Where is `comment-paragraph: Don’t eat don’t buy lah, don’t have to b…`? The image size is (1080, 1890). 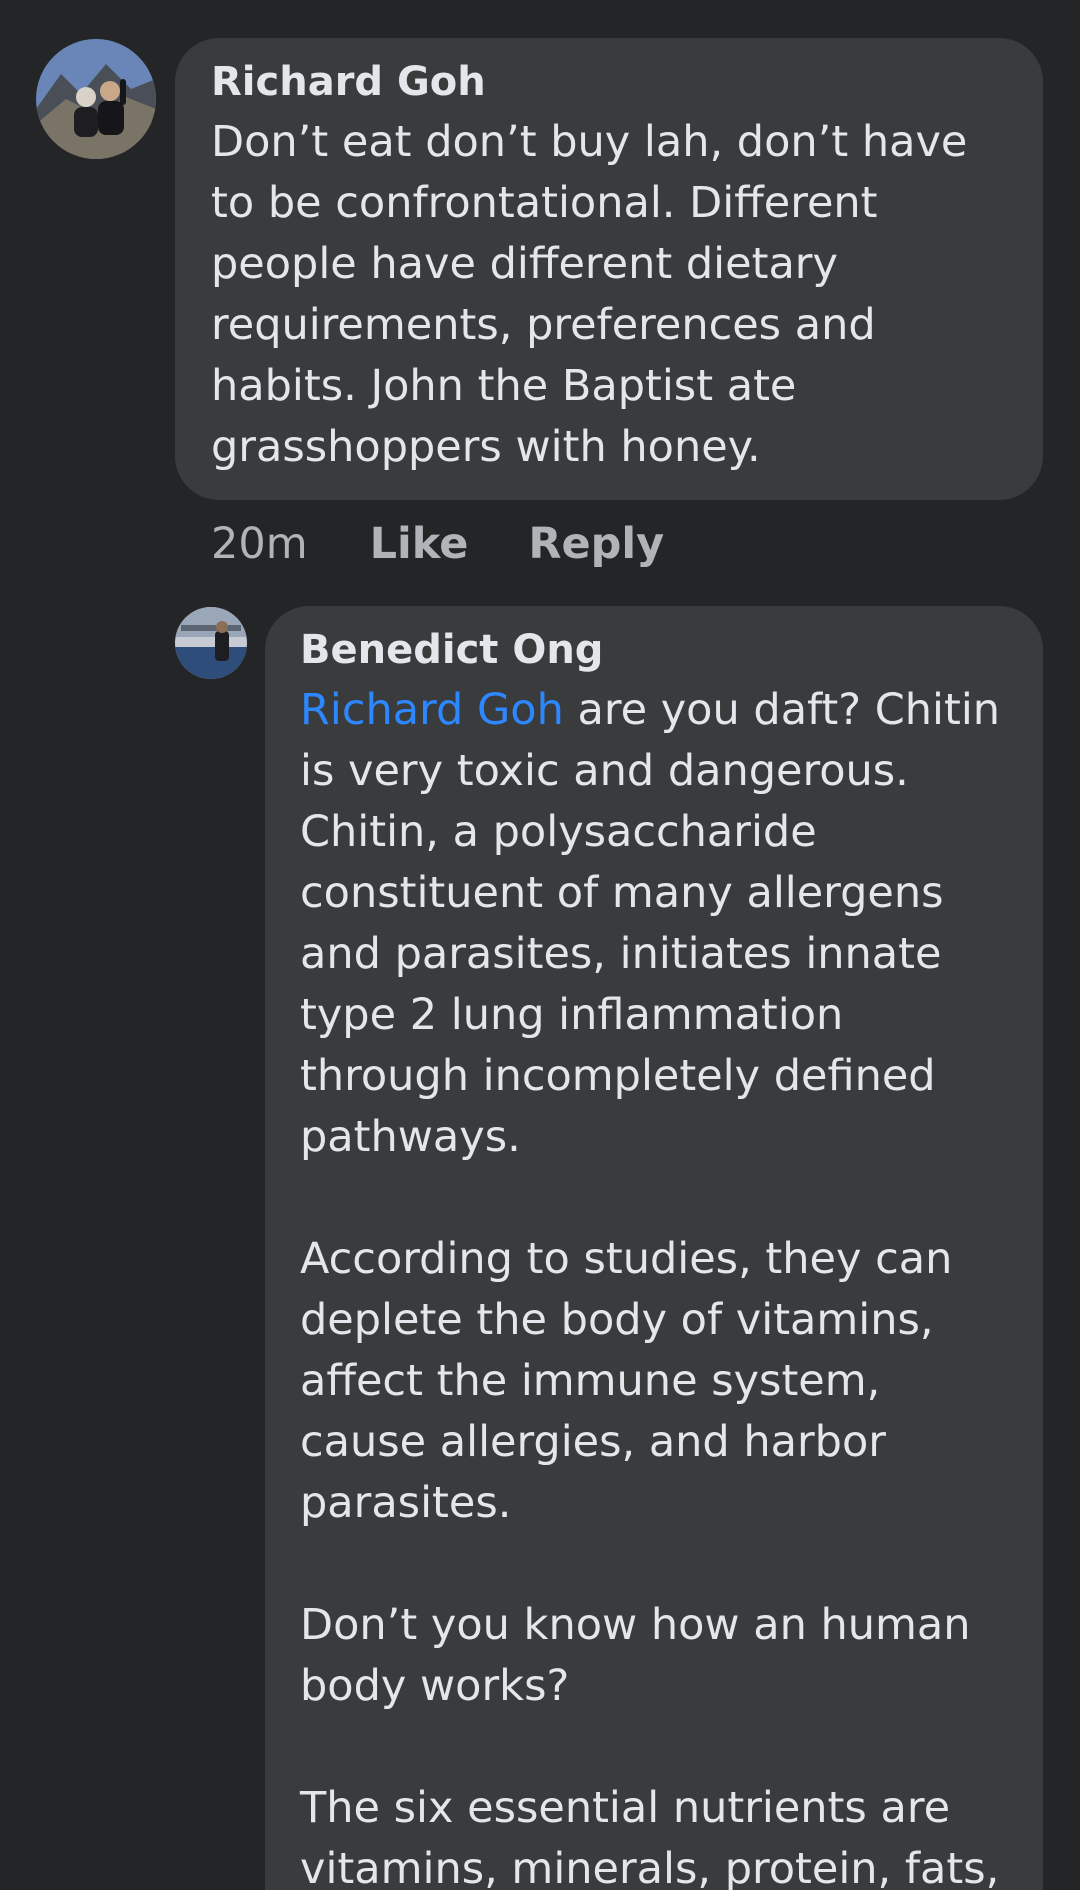
comment-paragraph: Don’t eat don’t buy lah, don’t have to b… is located at coordinates (589, 294).